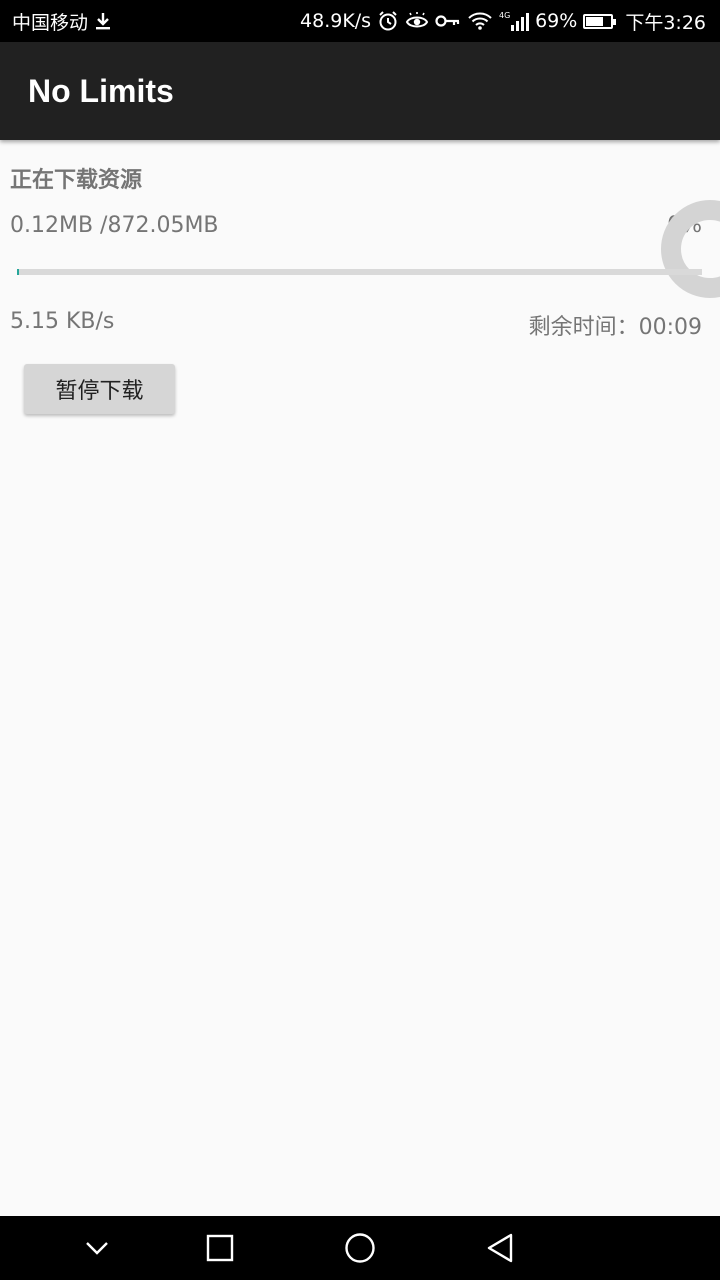 Image resolution: width=720 pixels, height=1280 pixels. What do you see at coordinates (62, 321) in the screenshot?
I see `download-speed-text: 5.15 KB/s` at bounding box center [62, 321].